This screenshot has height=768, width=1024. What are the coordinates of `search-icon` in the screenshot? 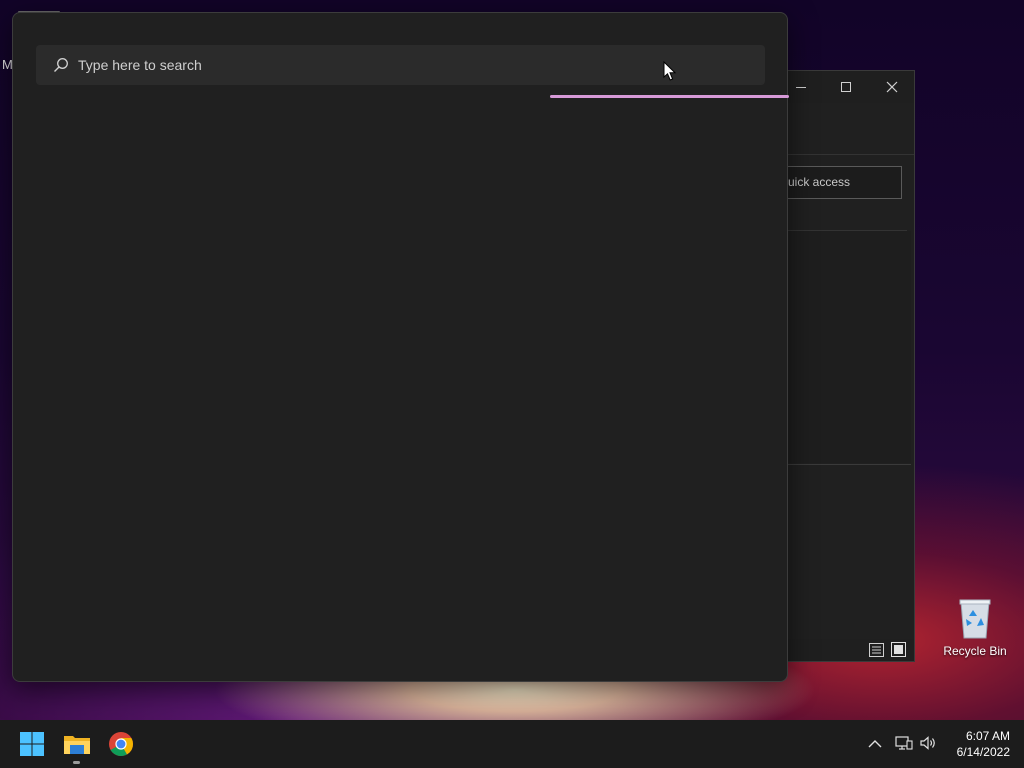 It's located at (61, 65).